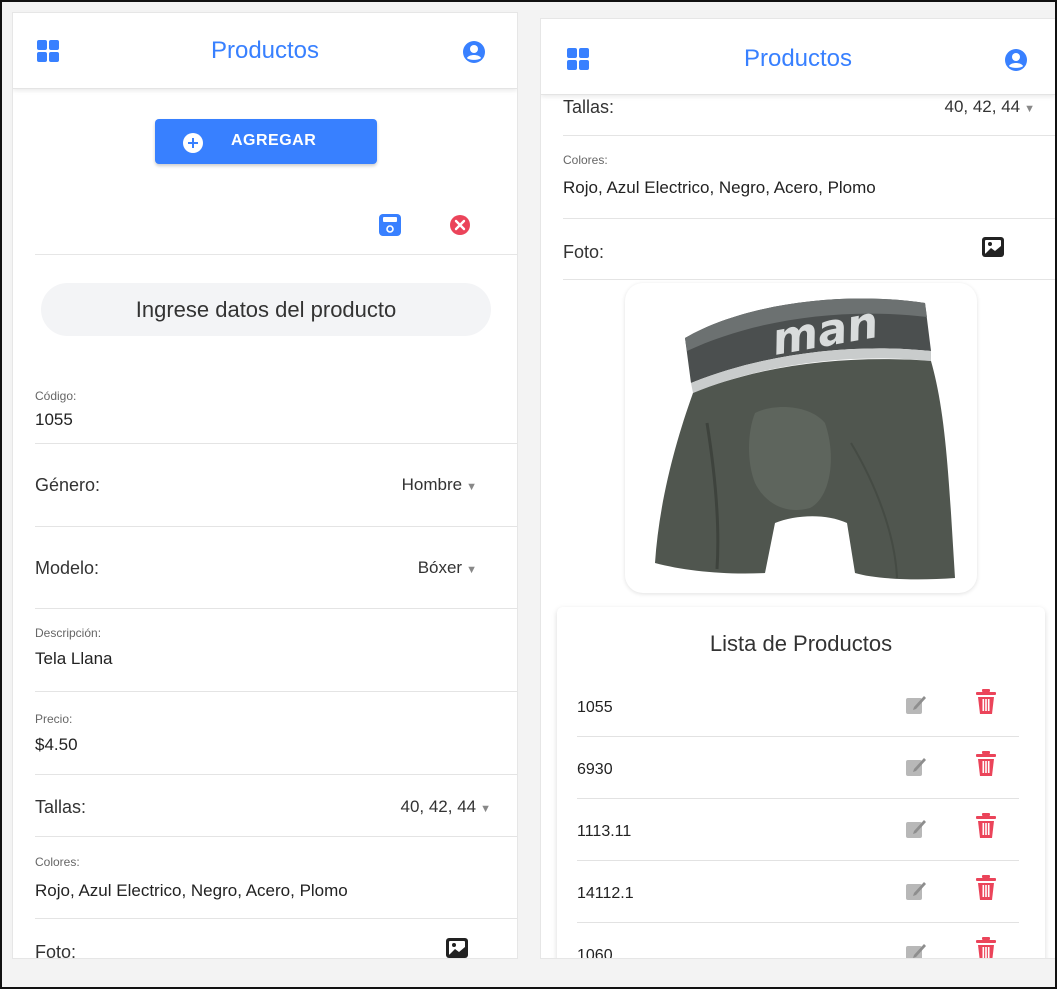  I want to click on boxer-image: man, so click(805, 438).